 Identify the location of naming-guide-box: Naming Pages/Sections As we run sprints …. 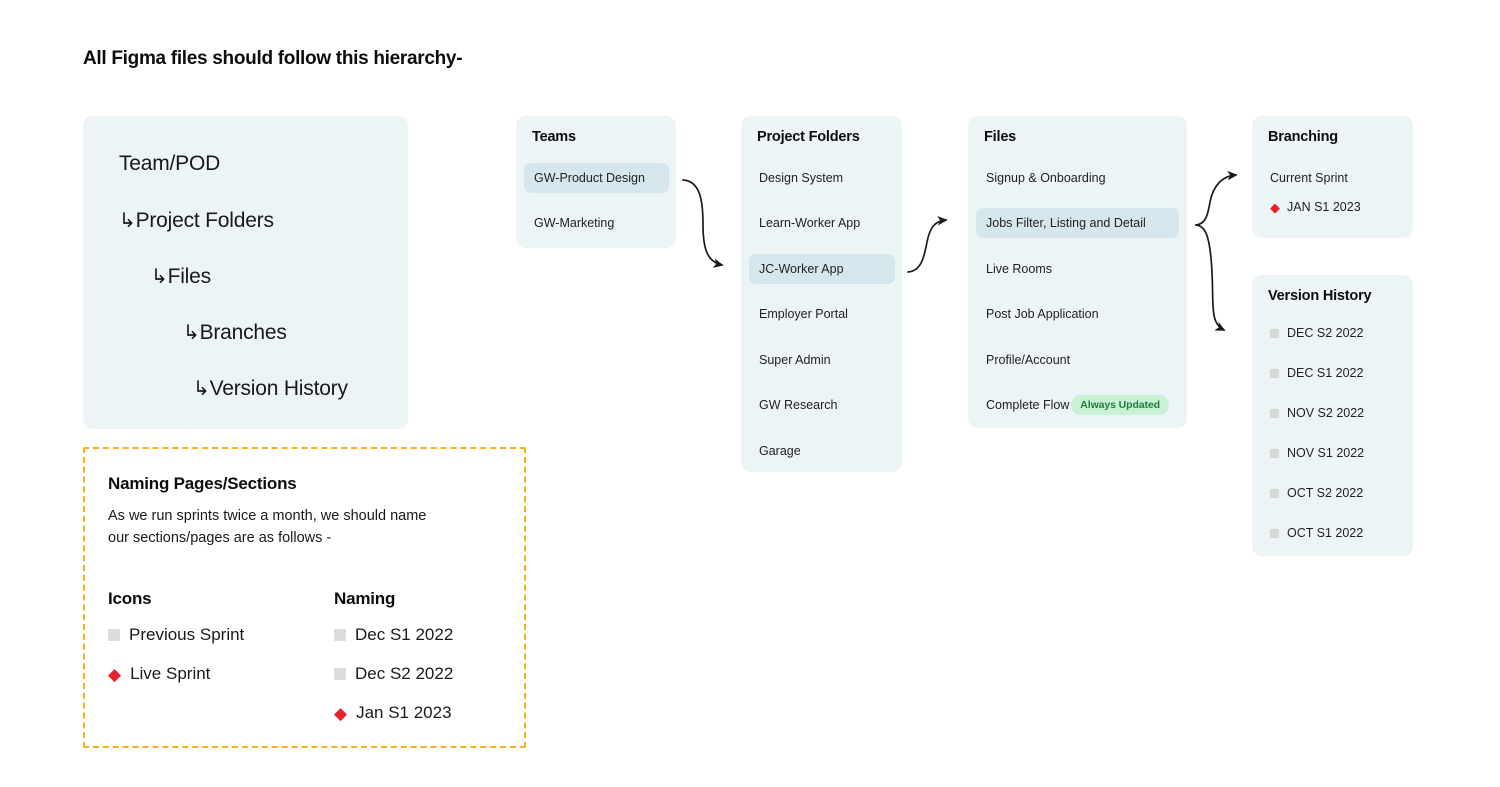
(304, 597).